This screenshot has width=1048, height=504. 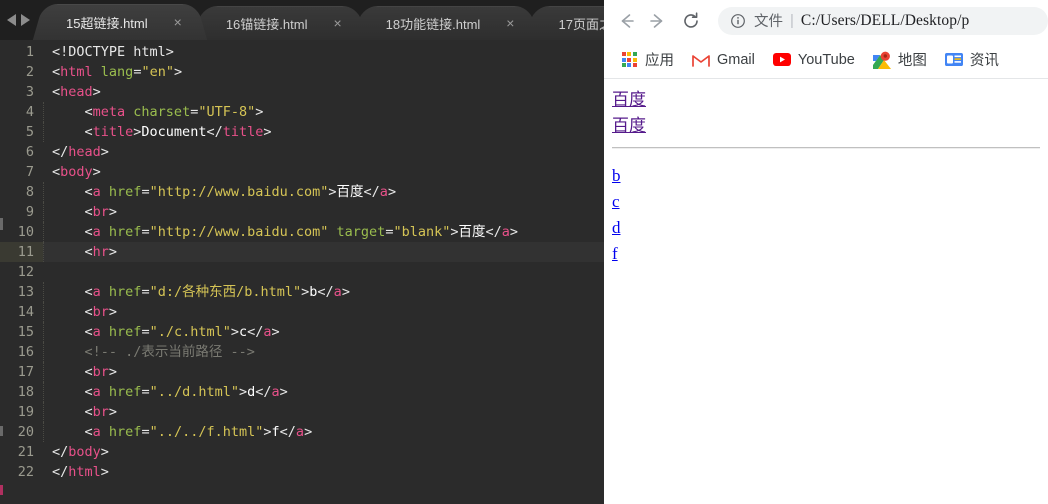 I want to click on bookmark-label: 地图, so click(x=912, y=61).